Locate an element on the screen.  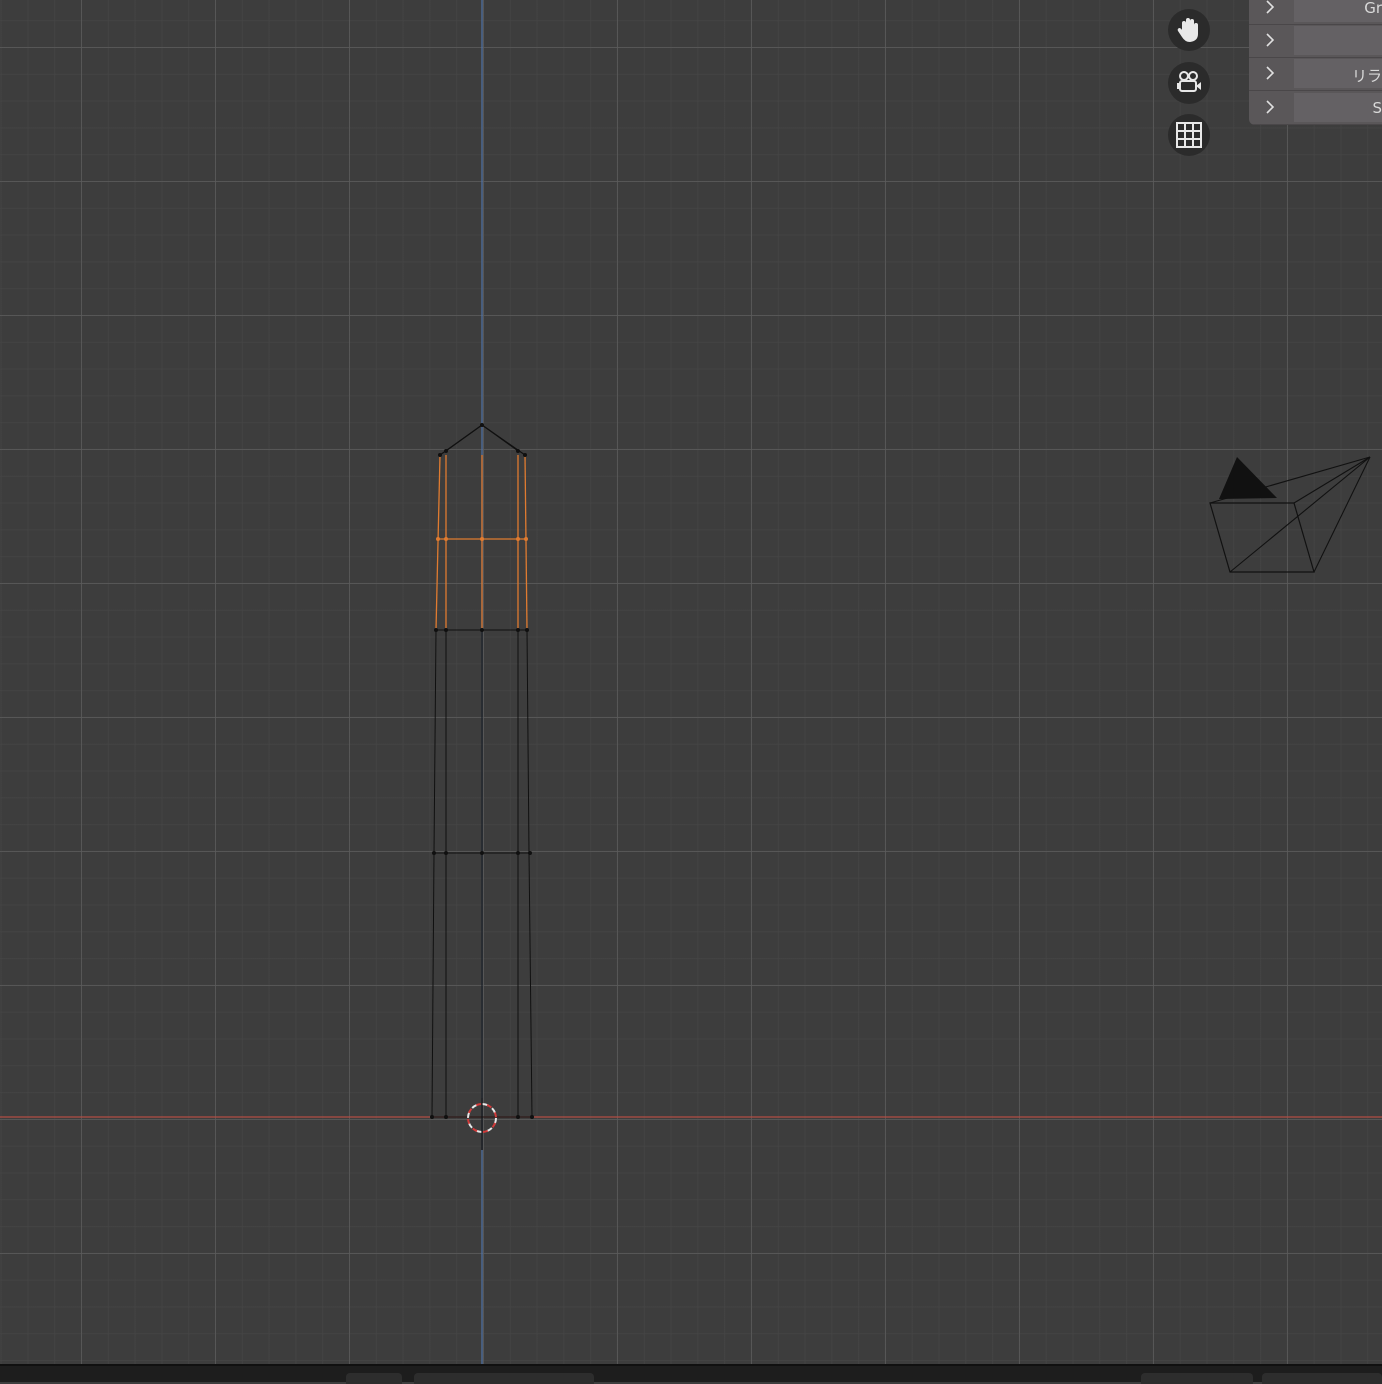
panel-row is located at coordinates (1315, 41).